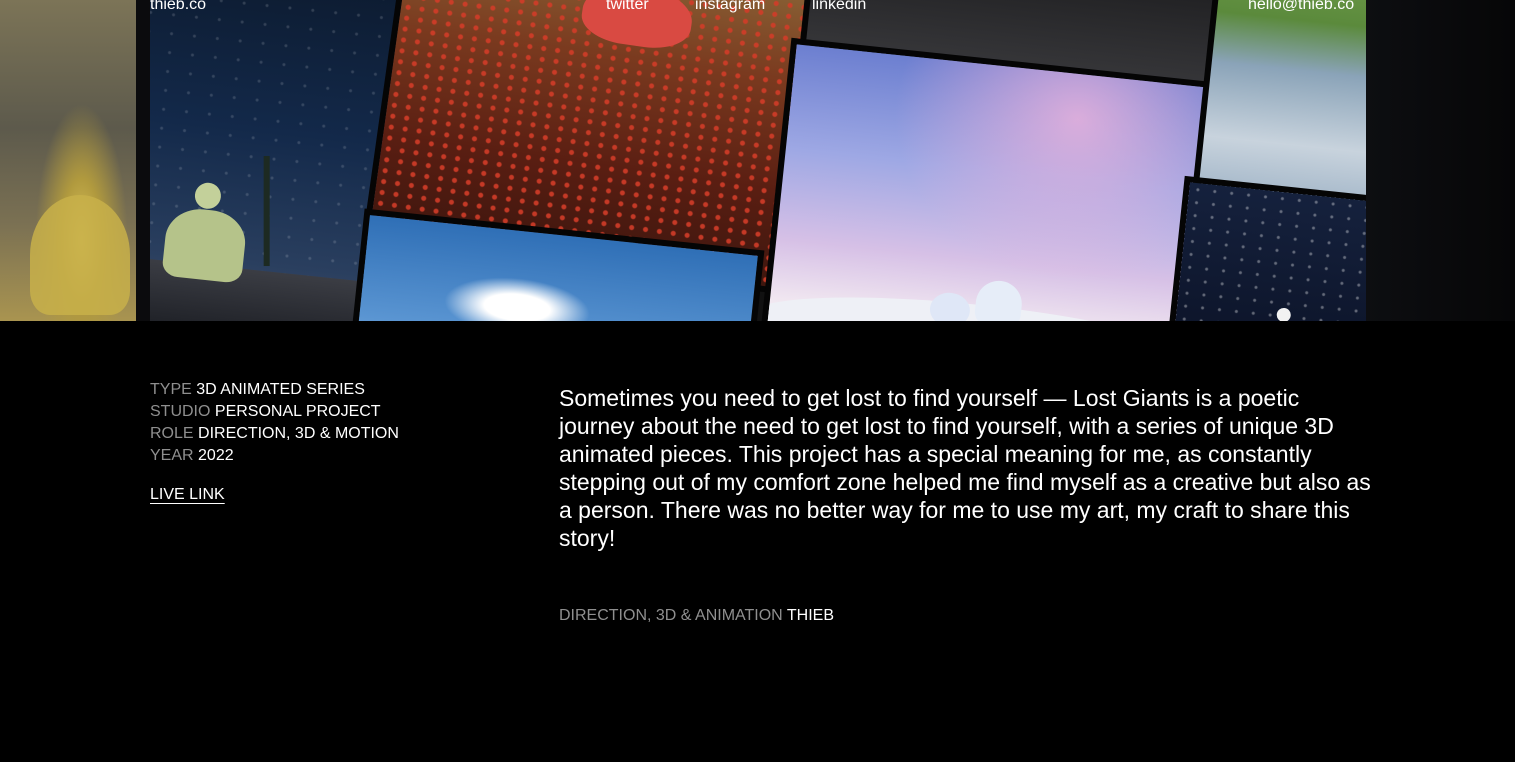 This screenshot has height=762, width=1515. Describe the element at coordinates (627, 7) in the screenshot. I see `nav-link-twitter: twitter` at that location.